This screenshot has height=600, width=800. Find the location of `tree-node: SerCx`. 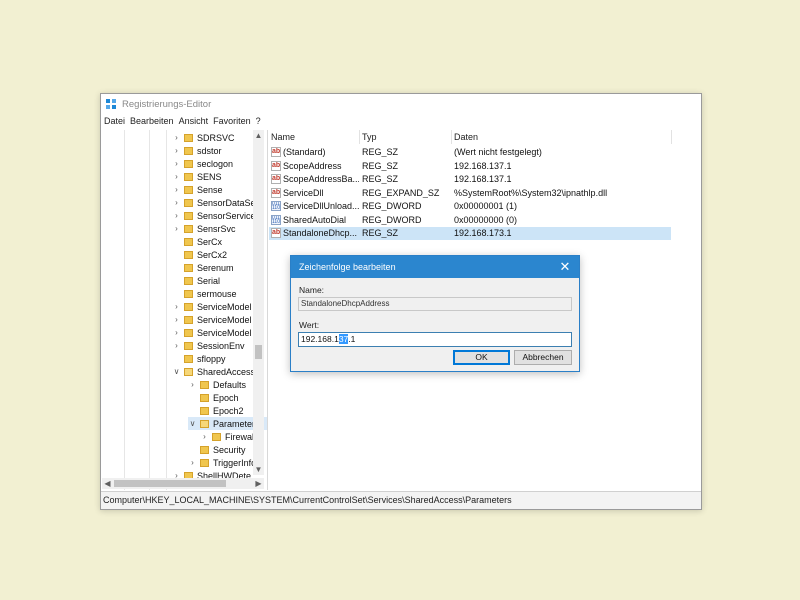

tree-node: SerCx is located at coordinates (197, 241).